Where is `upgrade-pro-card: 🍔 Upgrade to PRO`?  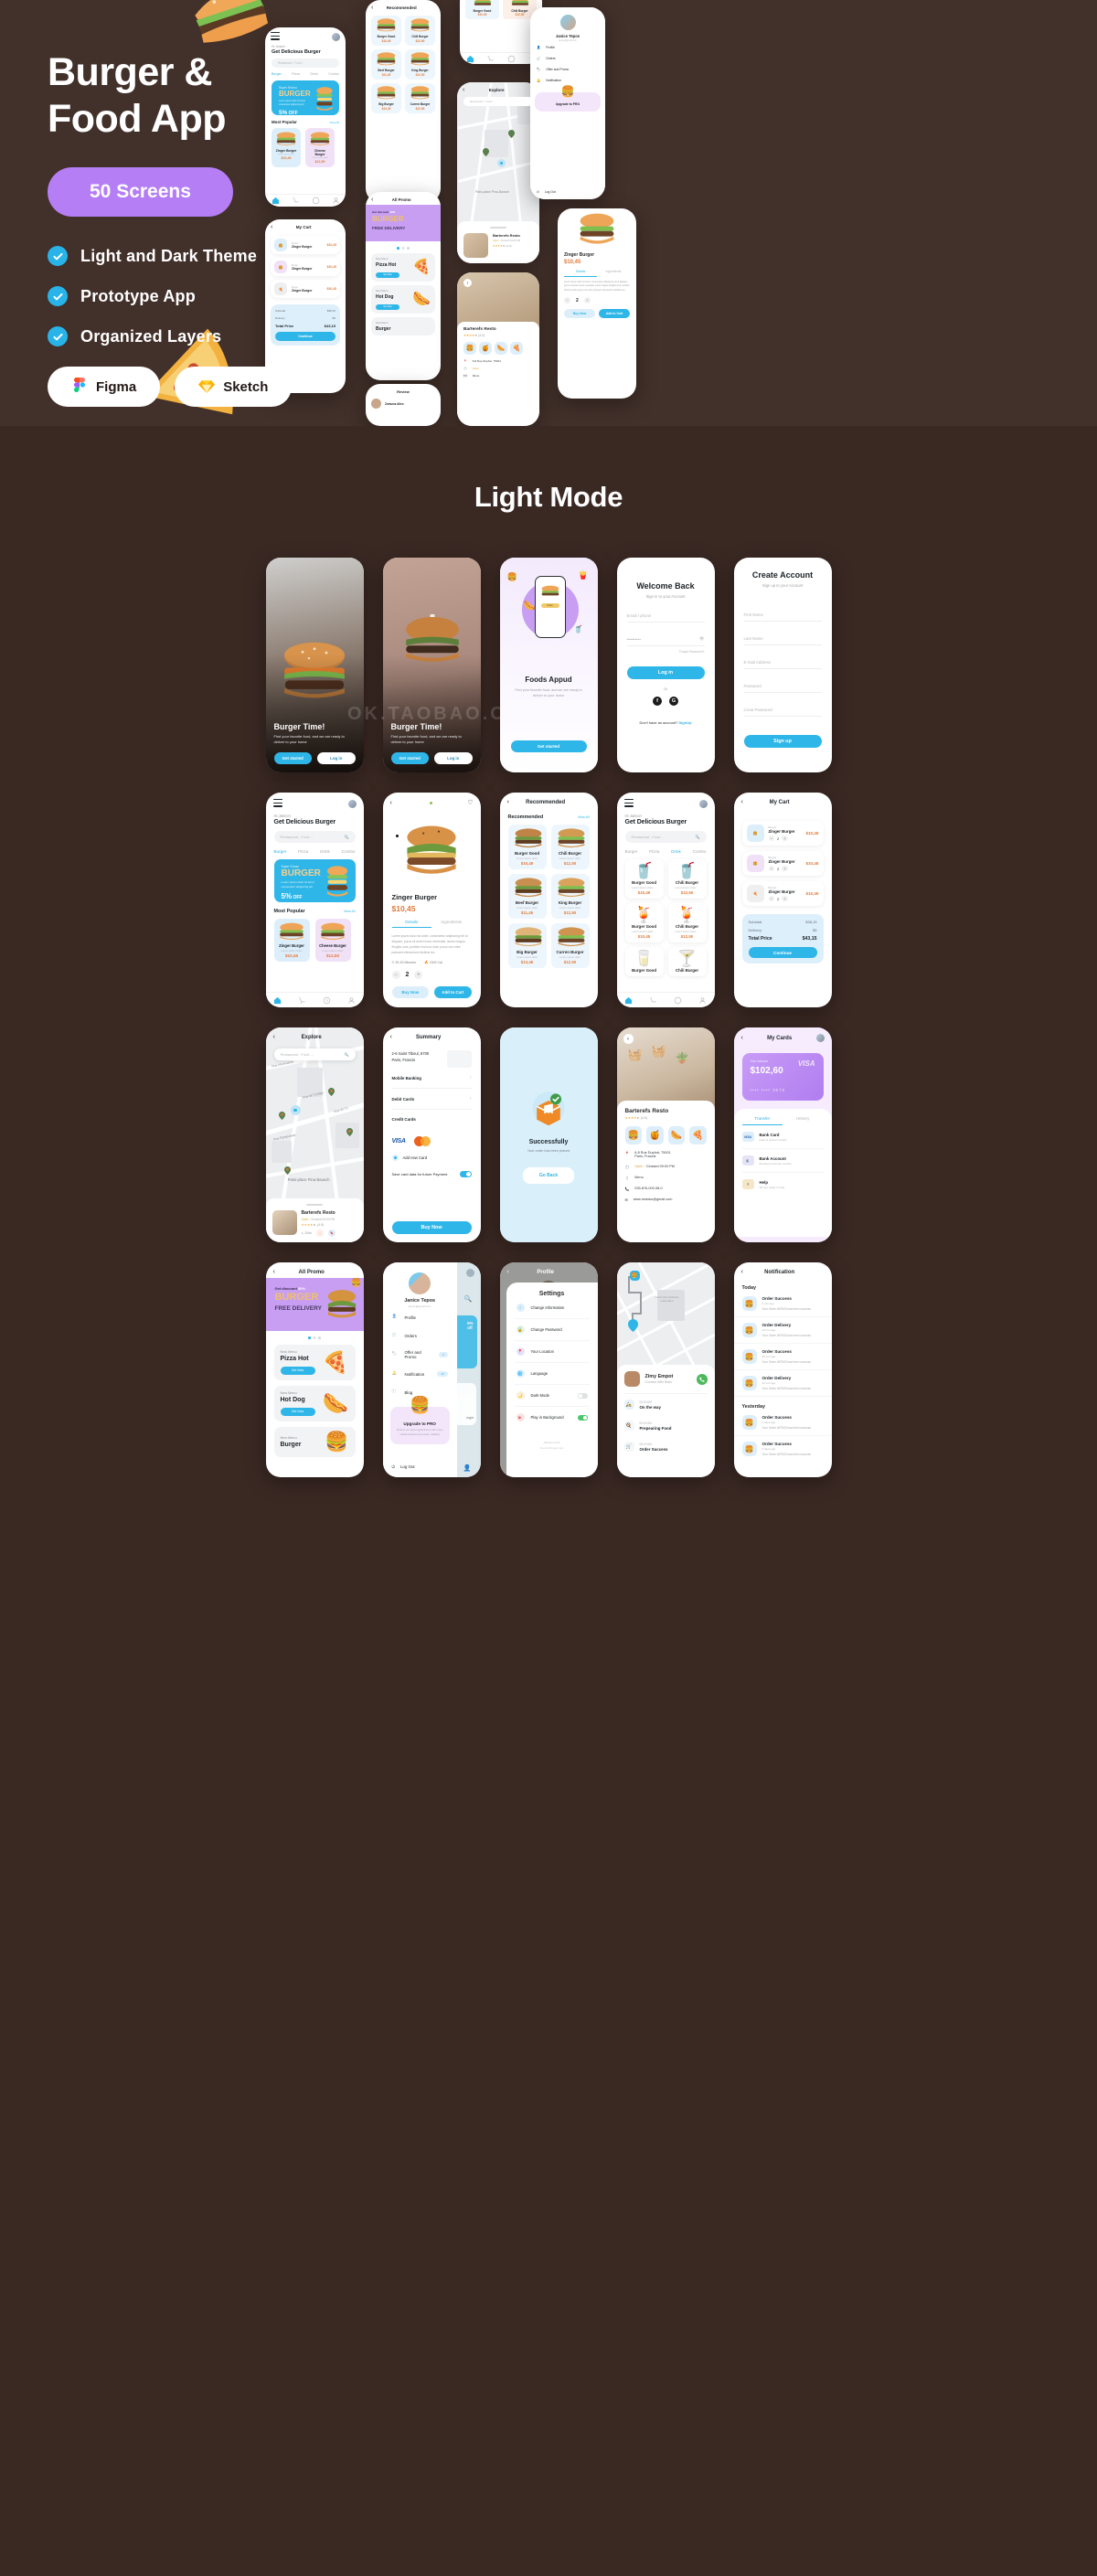
upgrade-pro-card: 🍔 Upgrade to PRO is located at coordinates (568, 98).